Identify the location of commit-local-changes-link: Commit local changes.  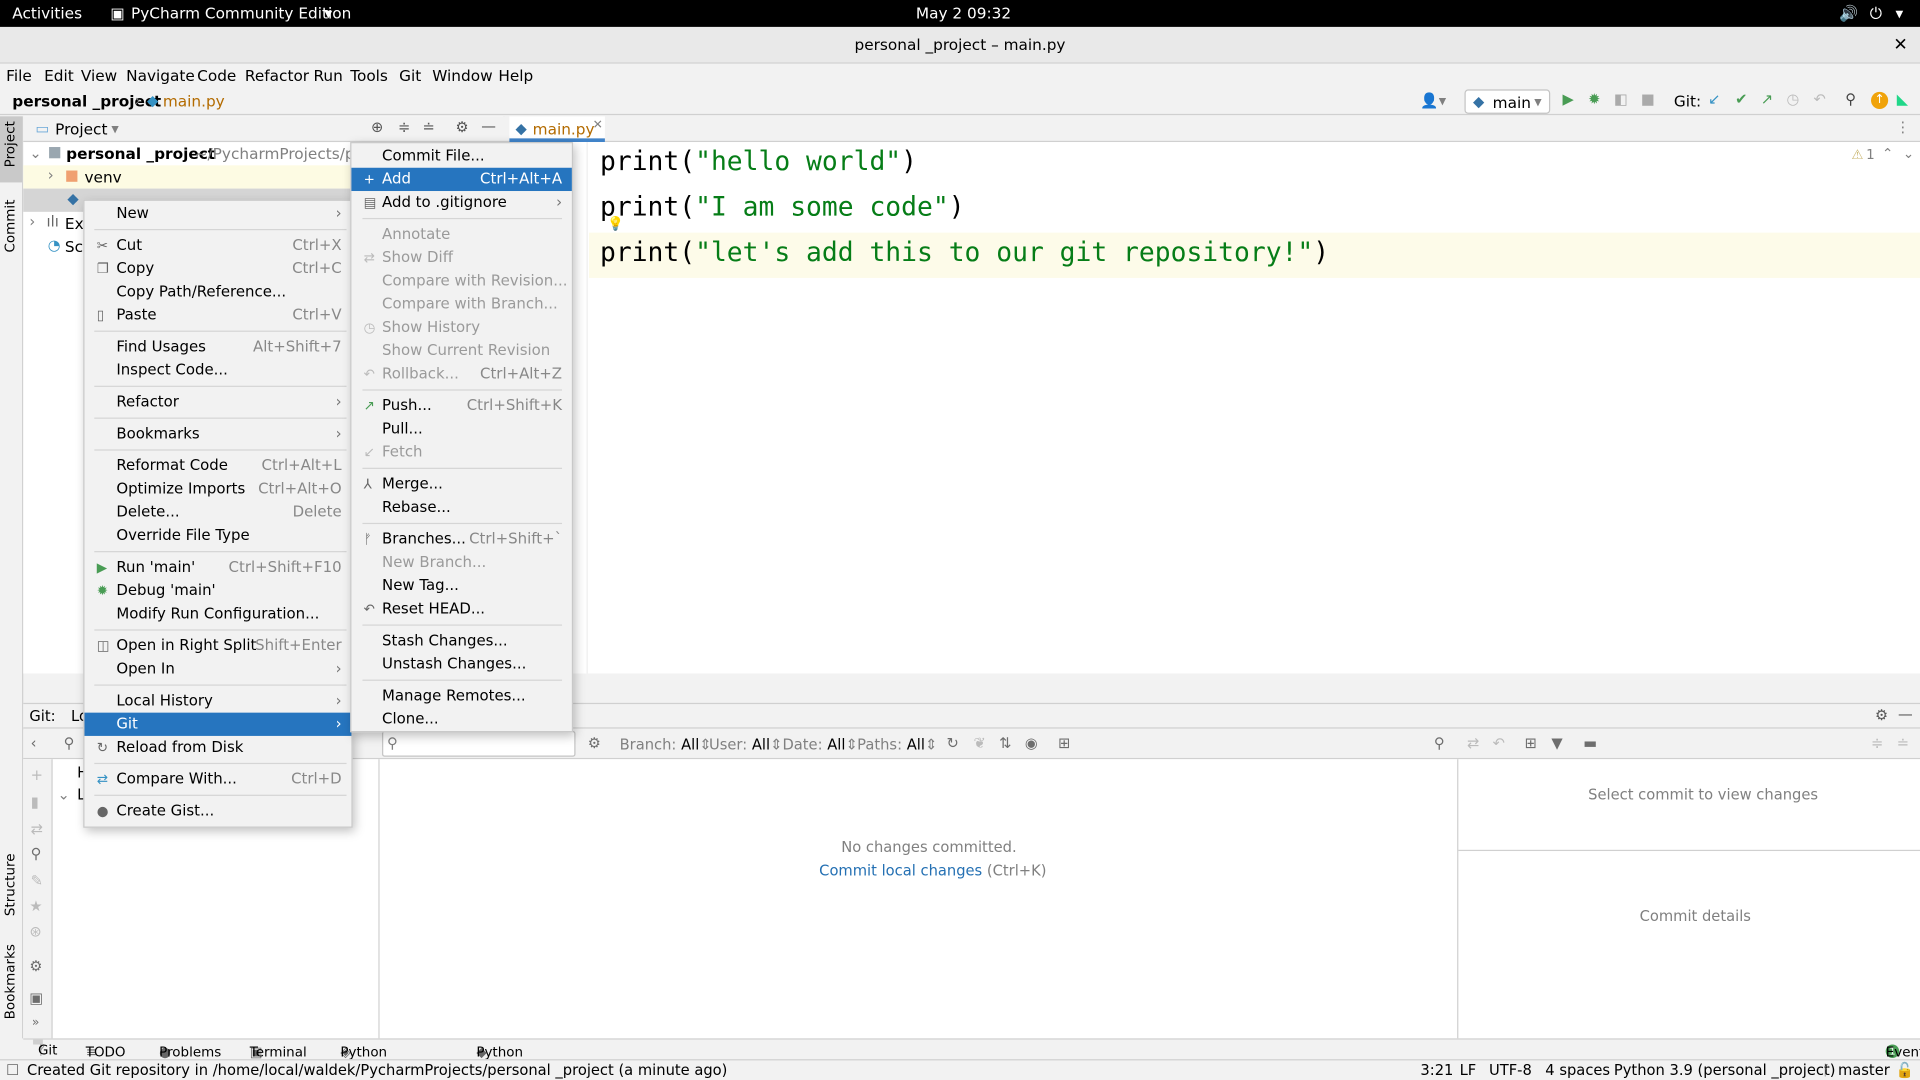
(900, 870).